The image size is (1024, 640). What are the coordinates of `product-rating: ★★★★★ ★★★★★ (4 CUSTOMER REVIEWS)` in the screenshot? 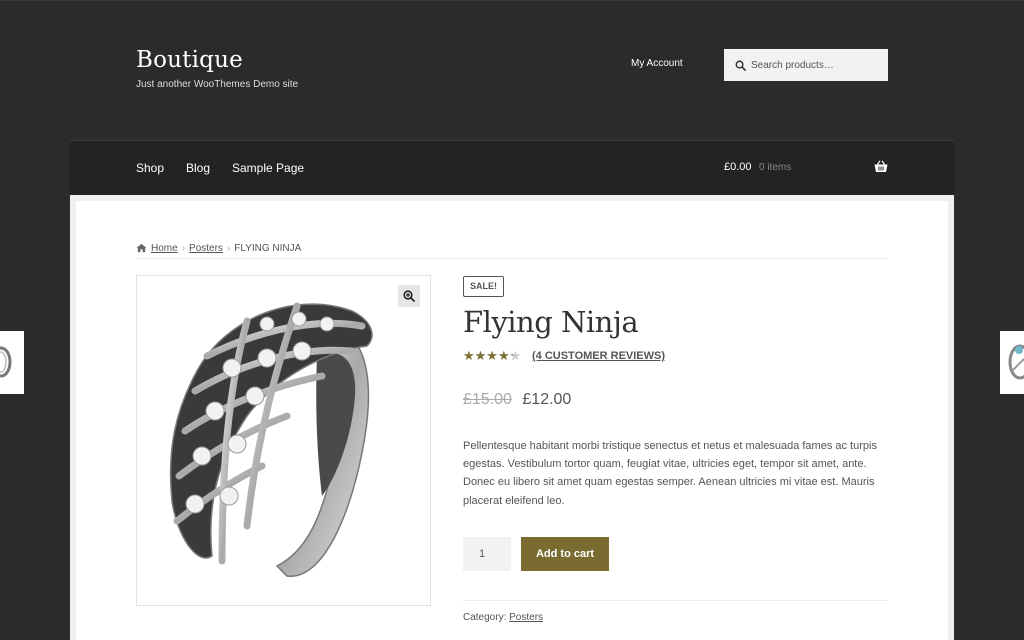 It's located at (564, 356).